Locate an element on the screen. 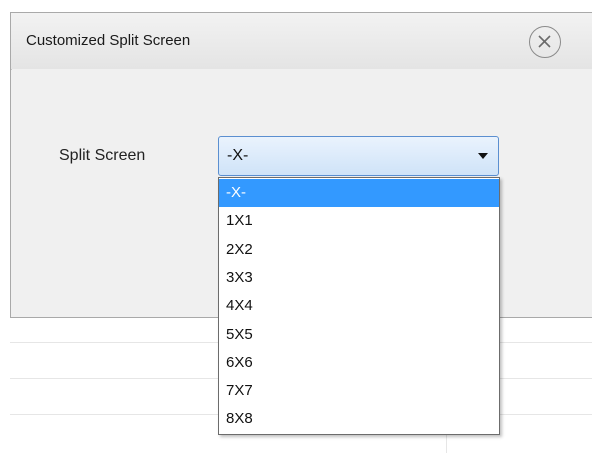 Image resolution: width=592 pixels, height=453 pixels. split-screen-select: -X- is located at coordinates (358, 156).